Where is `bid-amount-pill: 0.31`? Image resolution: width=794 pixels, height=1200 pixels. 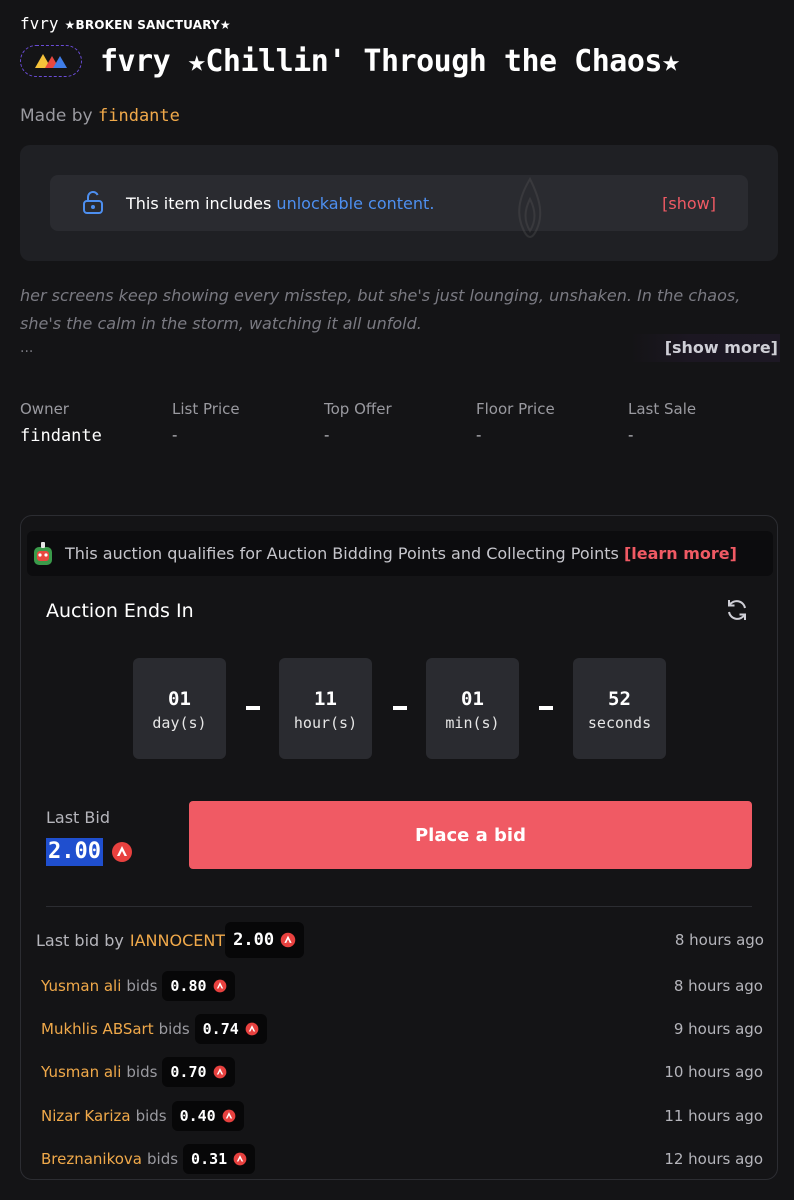 bid-amount-pill: 0.31 is located at coordinates (219, 1159).